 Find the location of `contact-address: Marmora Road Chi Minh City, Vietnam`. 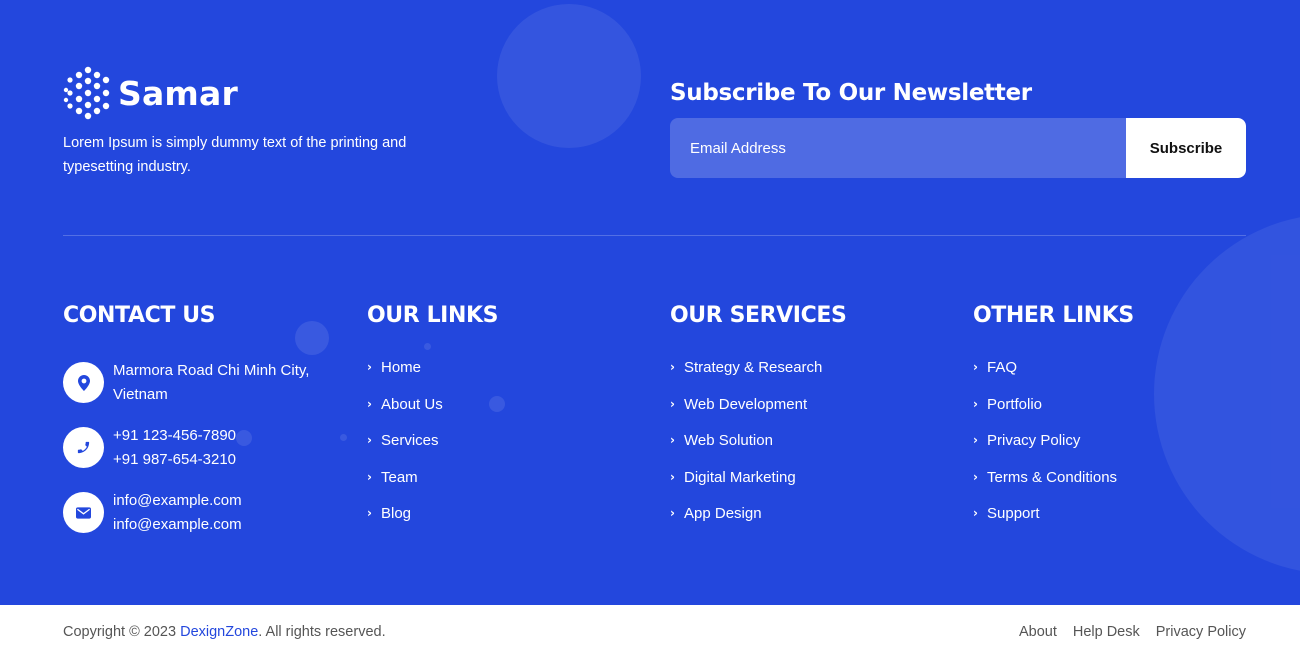

contact-address: Marmora Road Chi Minh City, Vietnam is located at coordinates (203, 383).